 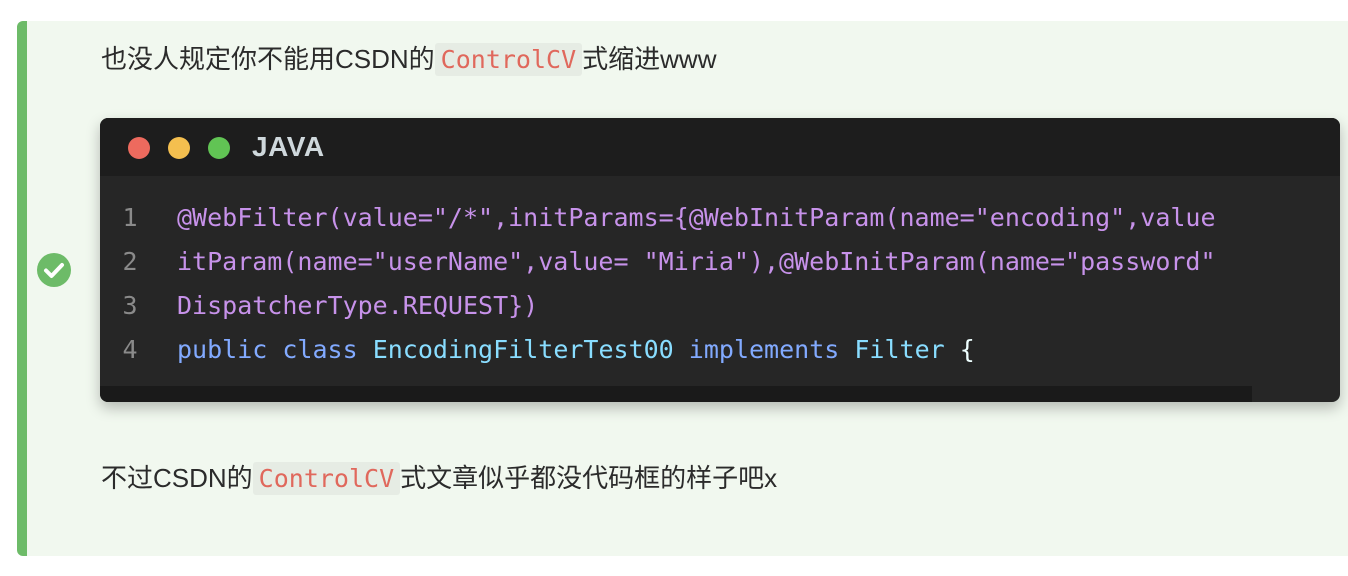 I want to click on line-number: 2, so click(x=130, y=261).